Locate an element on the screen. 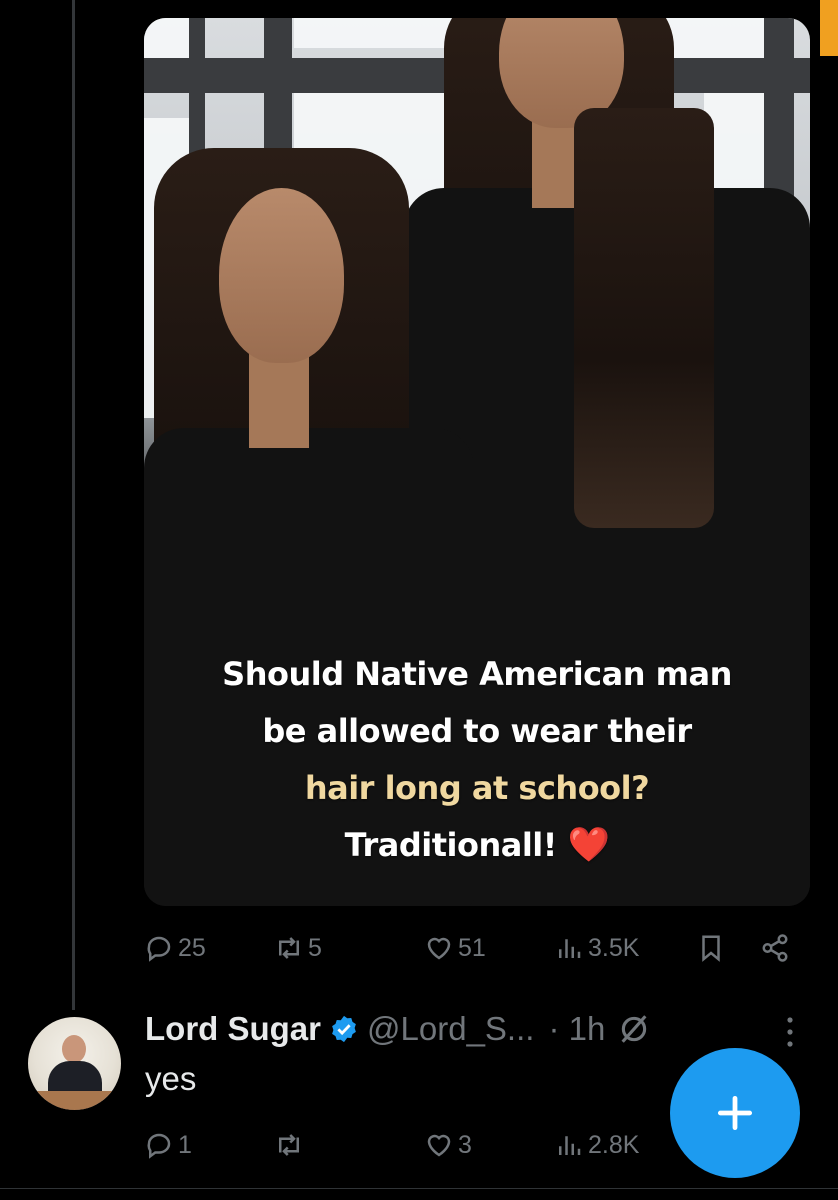  grok-icon is located at coordinates (634, 1029).